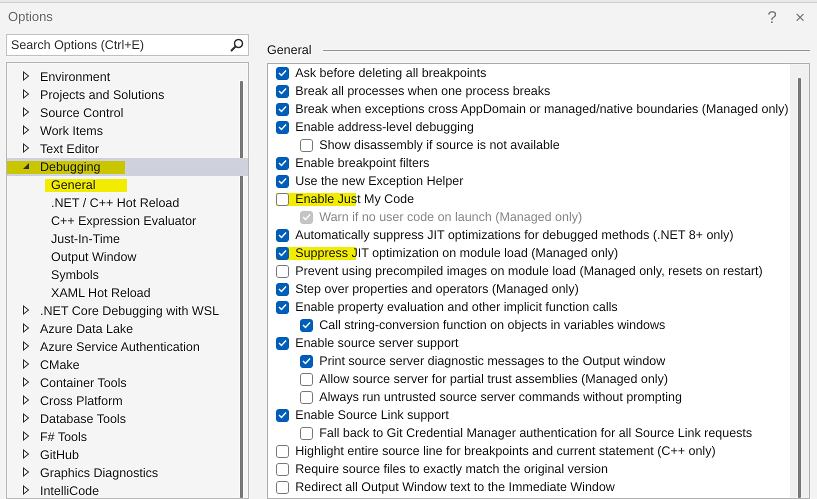  What do you see at coordinates (367, 343) in the screenshot?
I see `checkbox-option: Enable source server support` at bounding box center [367, 343].